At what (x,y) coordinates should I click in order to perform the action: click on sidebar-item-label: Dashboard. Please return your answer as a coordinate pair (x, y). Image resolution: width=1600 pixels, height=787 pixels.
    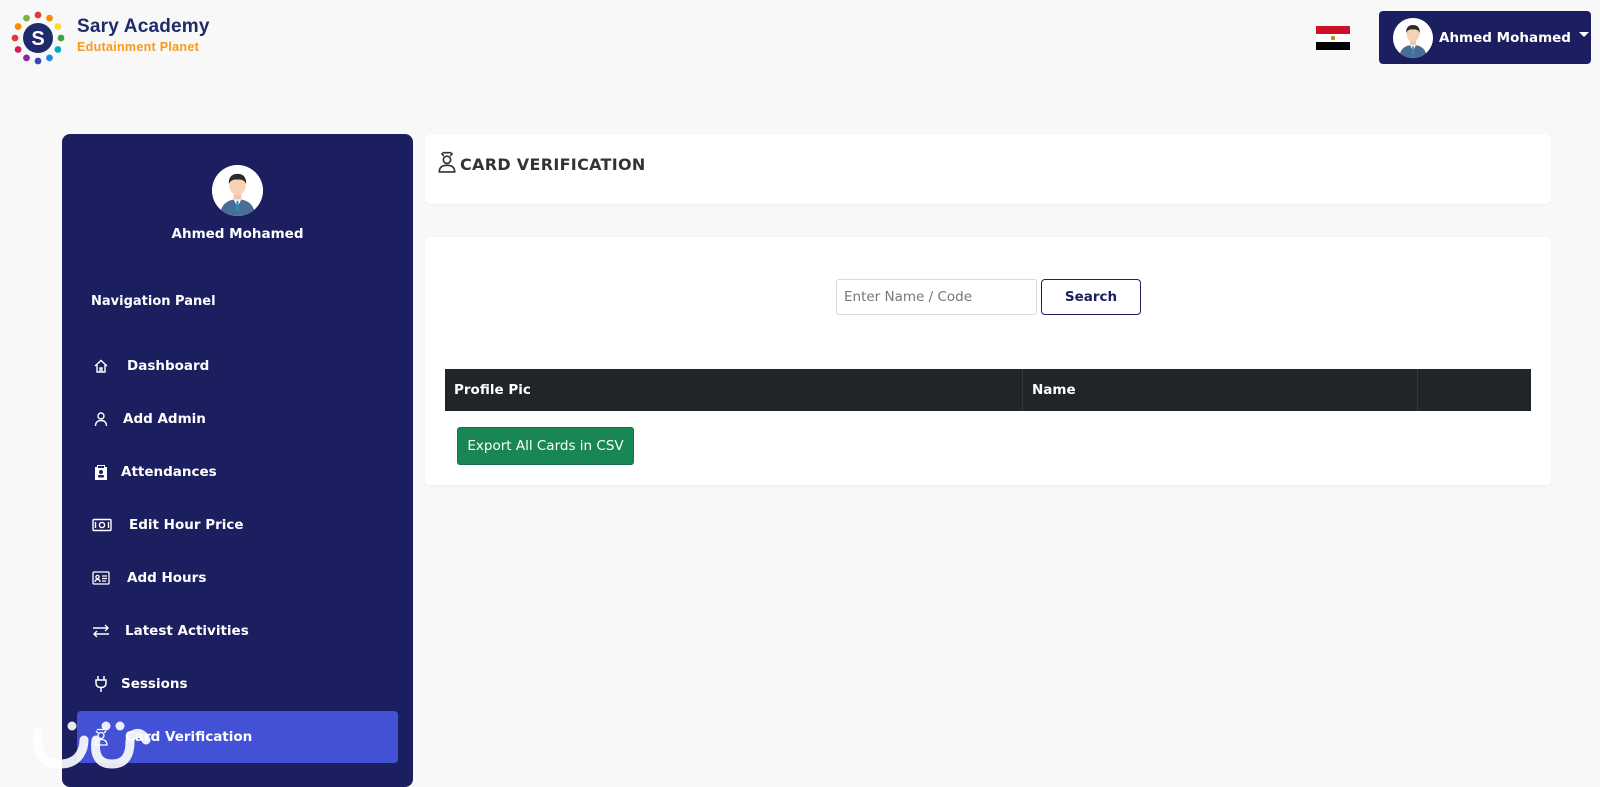
    Looking at the image, I should click on (168, 366).